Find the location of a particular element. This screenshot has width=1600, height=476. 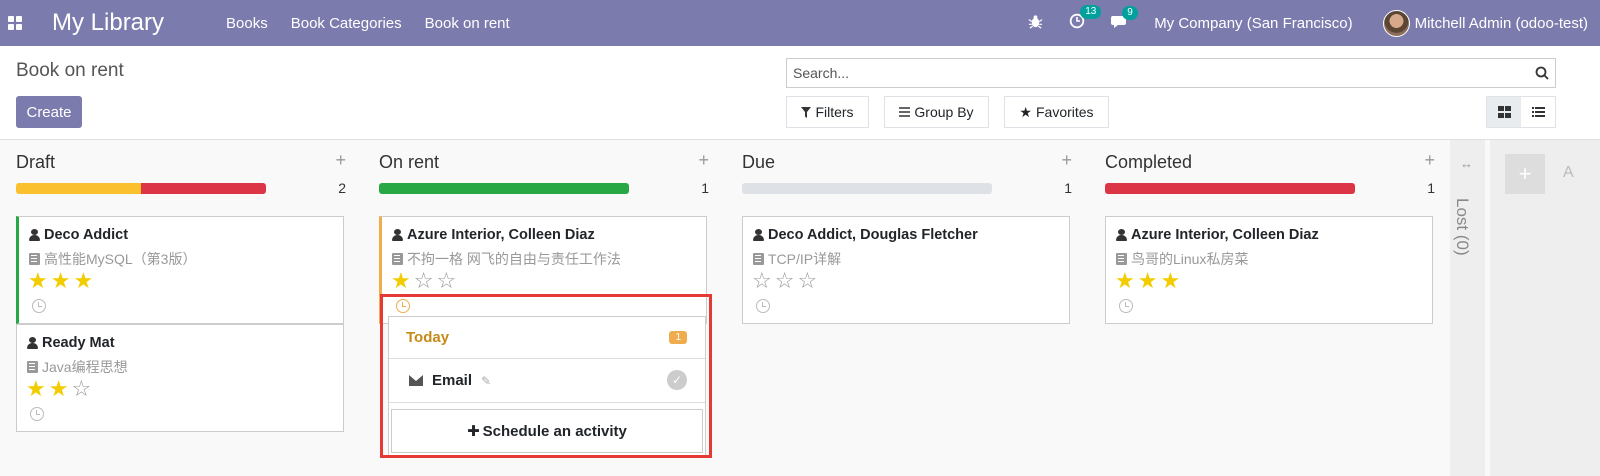

kanban-grid-icon is located at coordinates (1504, 112).